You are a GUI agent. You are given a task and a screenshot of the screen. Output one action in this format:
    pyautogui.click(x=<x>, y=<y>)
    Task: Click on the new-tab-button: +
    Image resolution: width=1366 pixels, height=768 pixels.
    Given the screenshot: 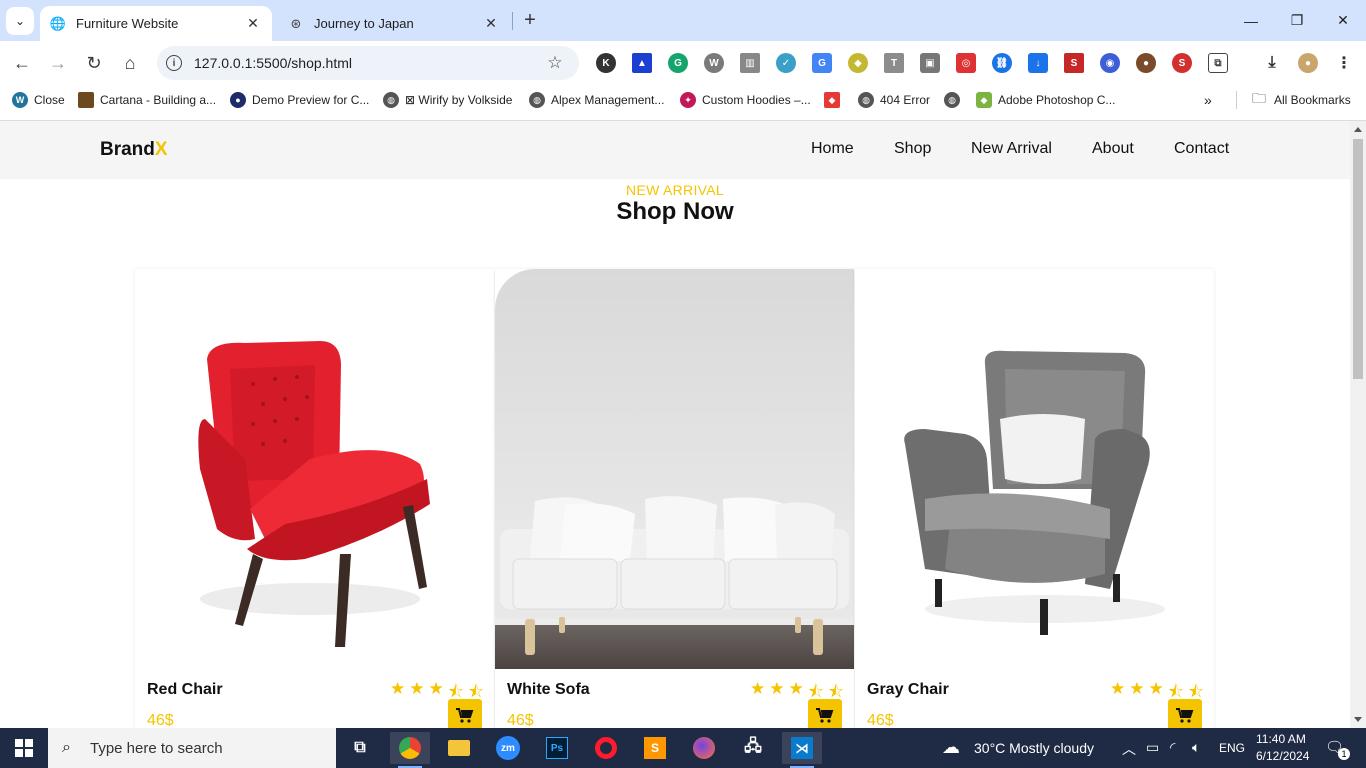 What is the action you would take?
    pyautogui.click(x=530, y=20)
    